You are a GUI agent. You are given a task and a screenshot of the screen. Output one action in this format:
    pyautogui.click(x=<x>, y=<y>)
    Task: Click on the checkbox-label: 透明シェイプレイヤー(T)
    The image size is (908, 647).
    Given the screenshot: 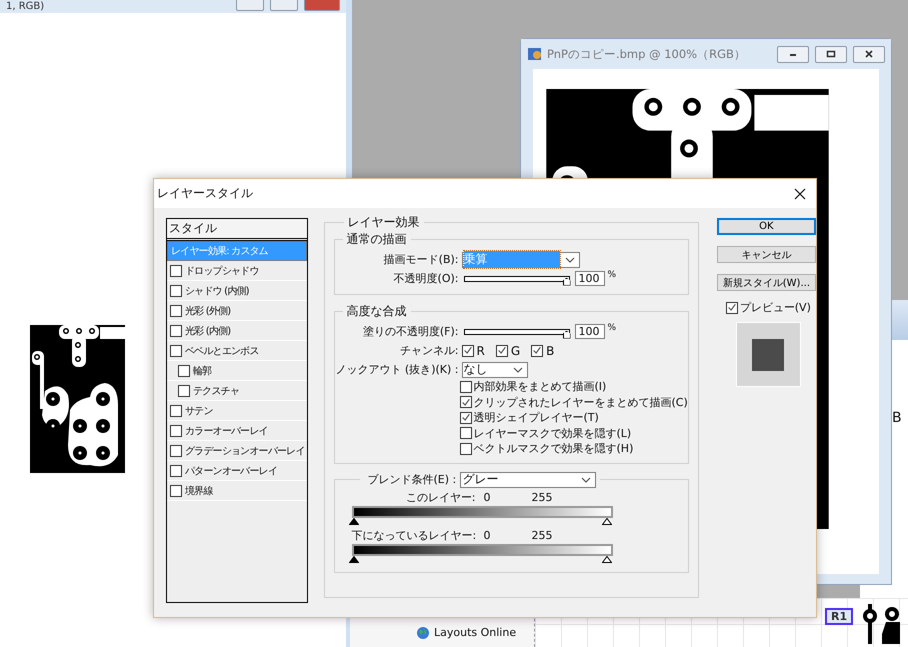 What is the action you would take?
    pyautogui.click(x=536, y=418)
    